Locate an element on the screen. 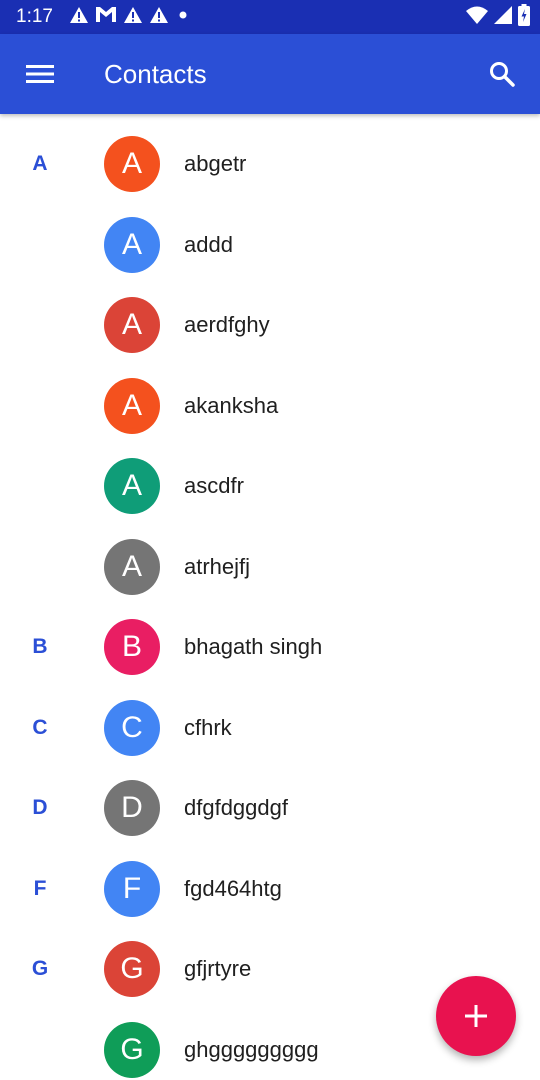  contact-row: A Aabgetr is located at coordinates (270, 164).